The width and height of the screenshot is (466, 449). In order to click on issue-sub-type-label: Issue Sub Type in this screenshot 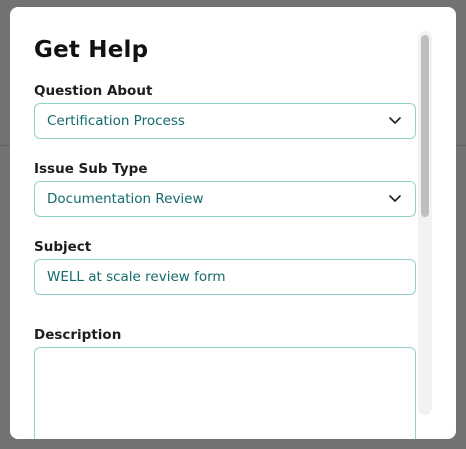, I will do `click(91, 169)`.